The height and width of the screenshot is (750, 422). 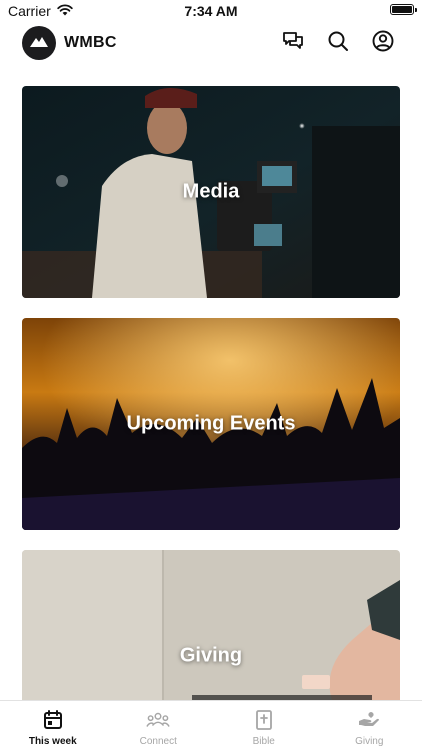 I want to click on people-icon, so click(x=158, y=720).